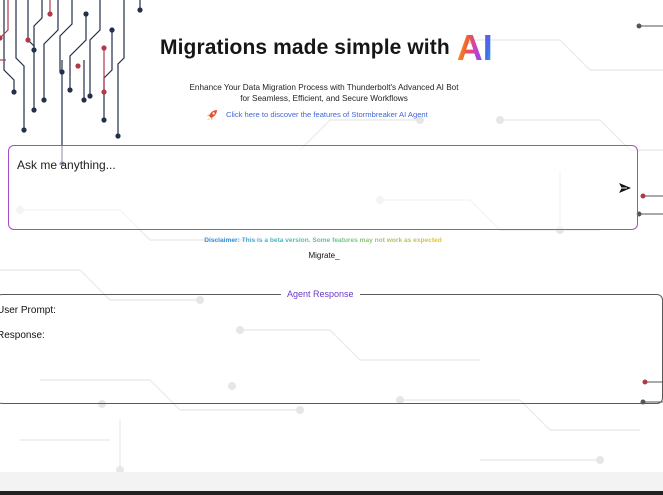 This screenshot has width=663, height=495. I want to click on page-header: Migrations made simple with AI, so click(330, 48).